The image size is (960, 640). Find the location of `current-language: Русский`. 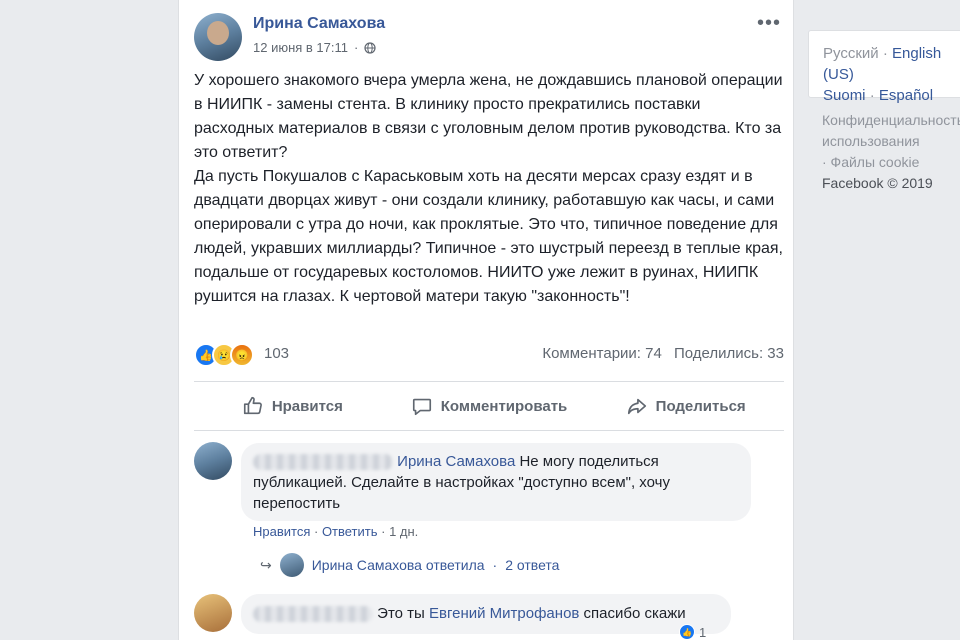

current-language: Русский is located at coordinates (851, 53).